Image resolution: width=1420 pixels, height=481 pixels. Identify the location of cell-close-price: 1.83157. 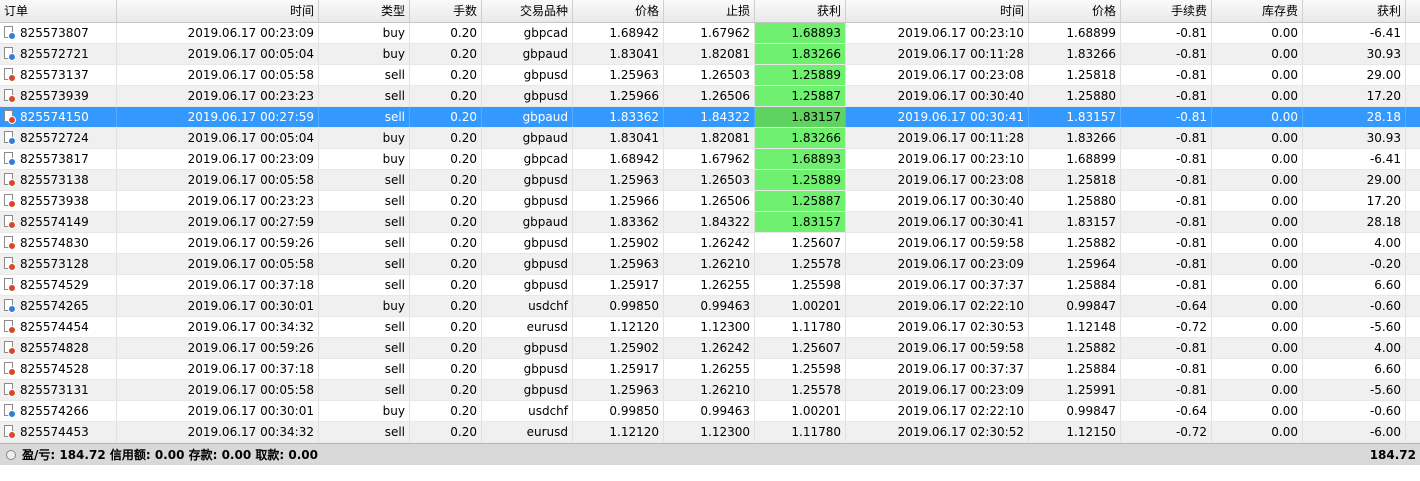
(1075, 117).